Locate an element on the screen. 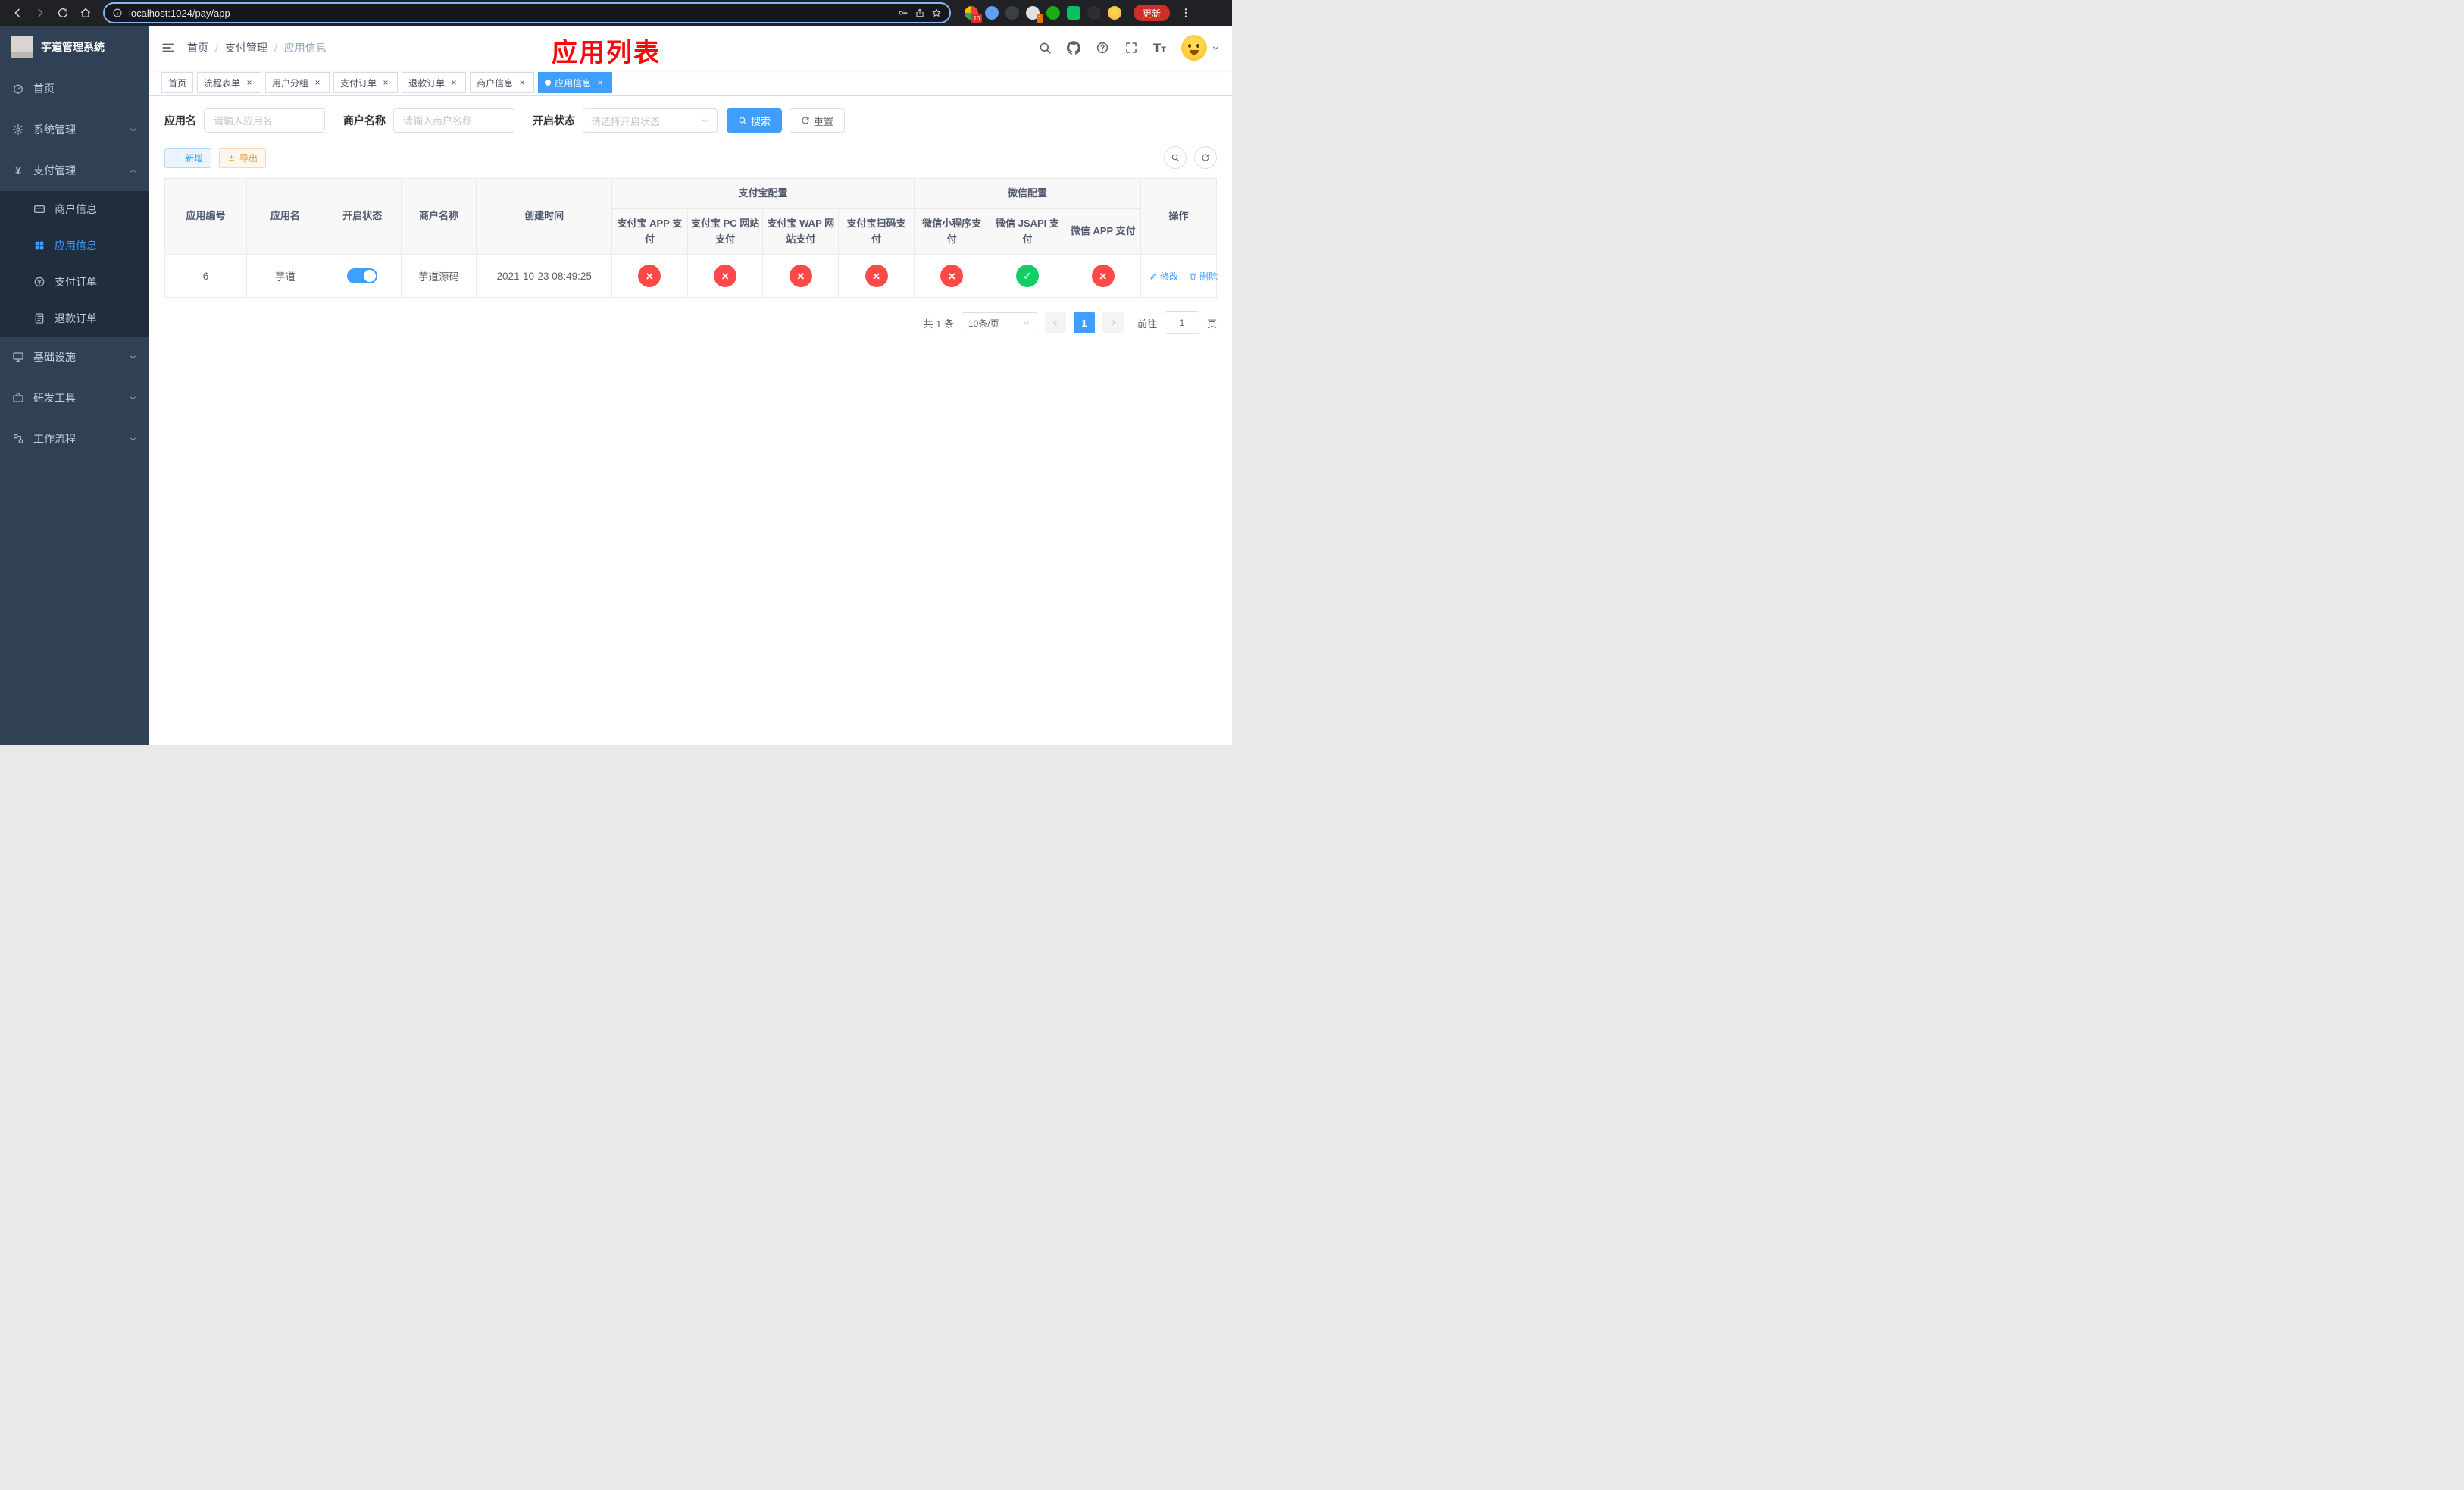 This screenshot has width=2464, height=1490. status-select: 请选择开启状态 is located at coordinates (650, 120).